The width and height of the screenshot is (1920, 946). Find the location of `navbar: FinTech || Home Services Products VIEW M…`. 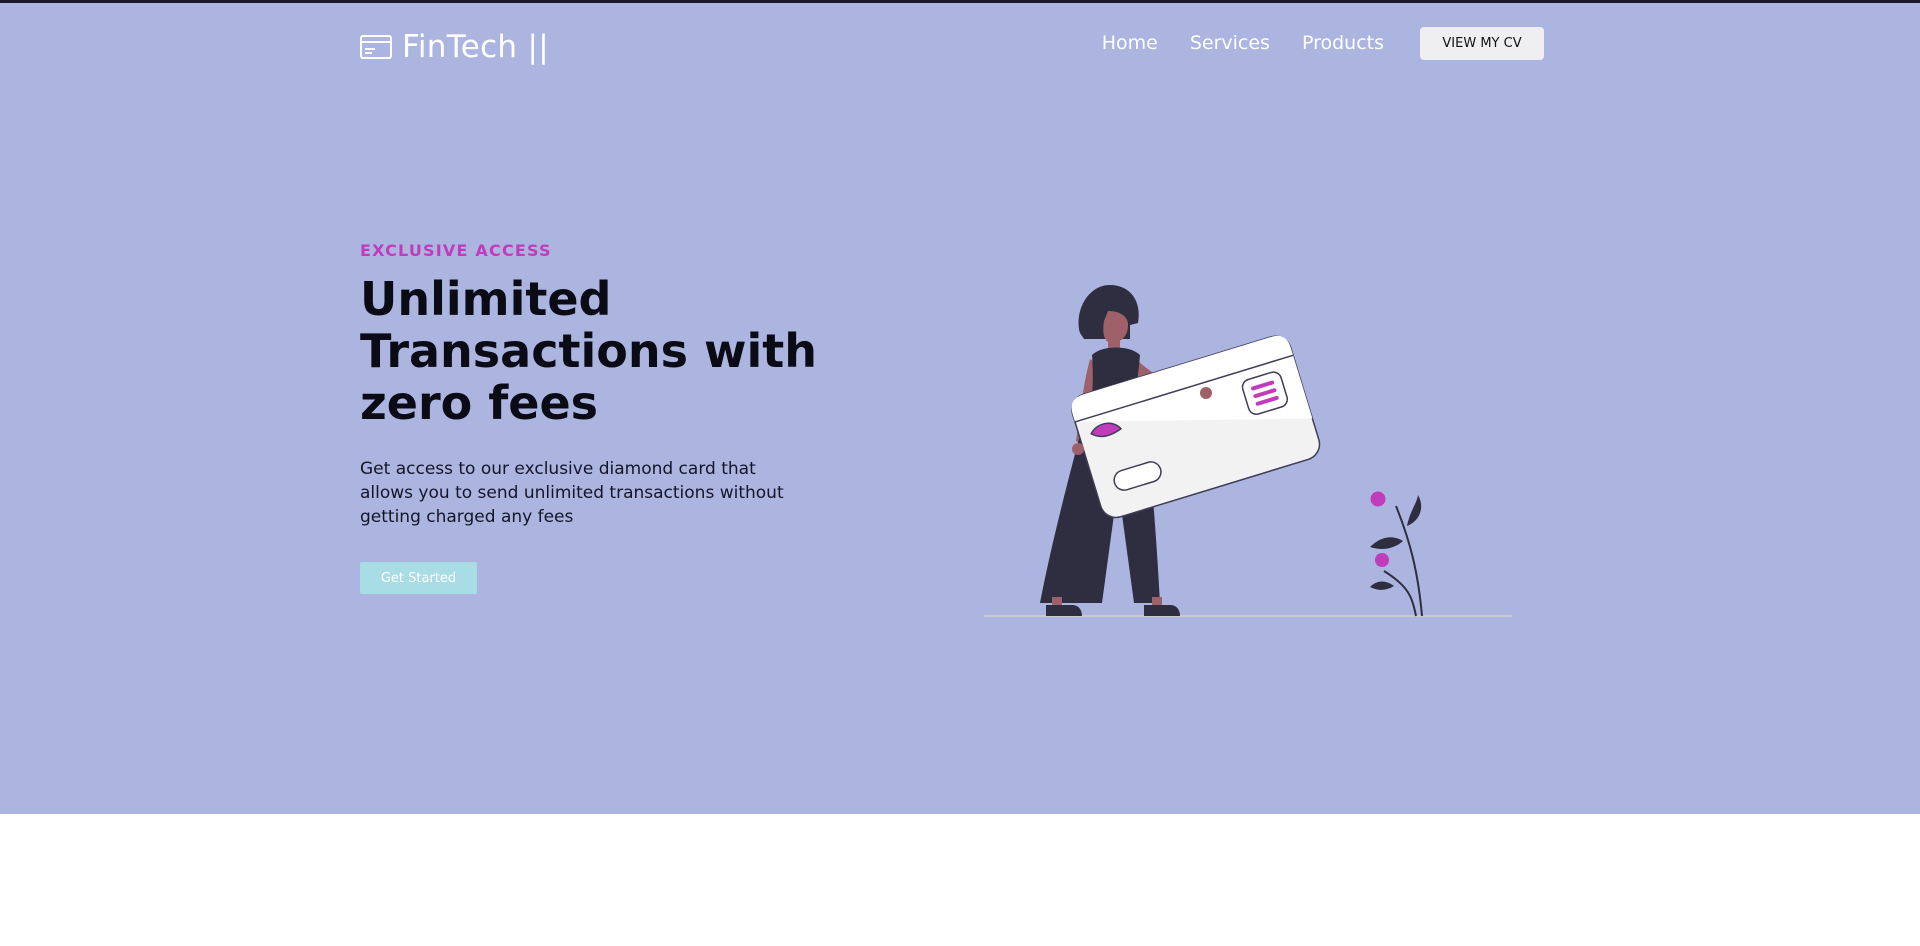

navbar: FinTech || Home Services Products VIEW M… is located at coordinates (960, 43).